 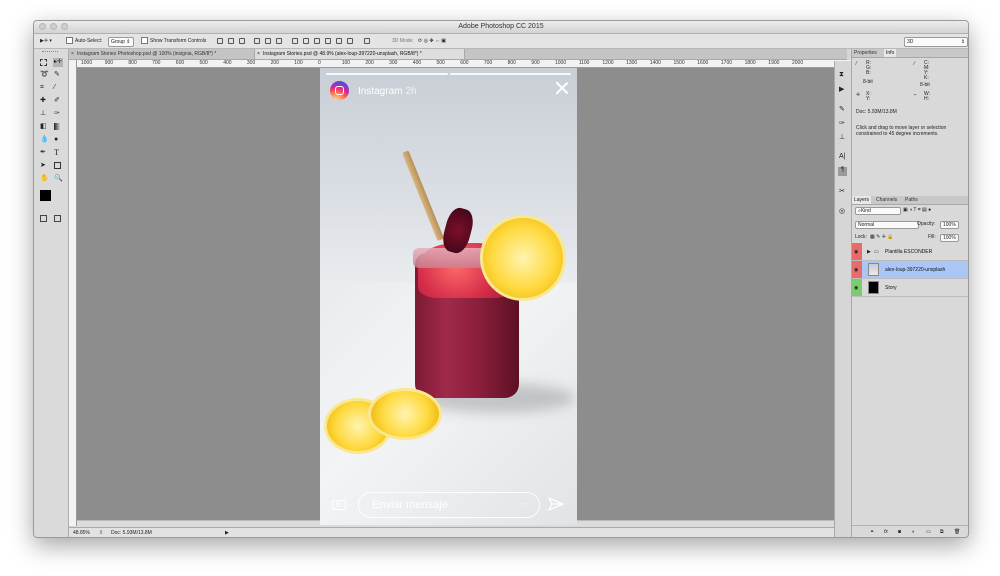 What do you see at coordinates (917, 210) in the screenshot?
I see `layer-filter-icons: ▣ ◑ T ⌗ ▤ ●` at bounding box center [917, 210].